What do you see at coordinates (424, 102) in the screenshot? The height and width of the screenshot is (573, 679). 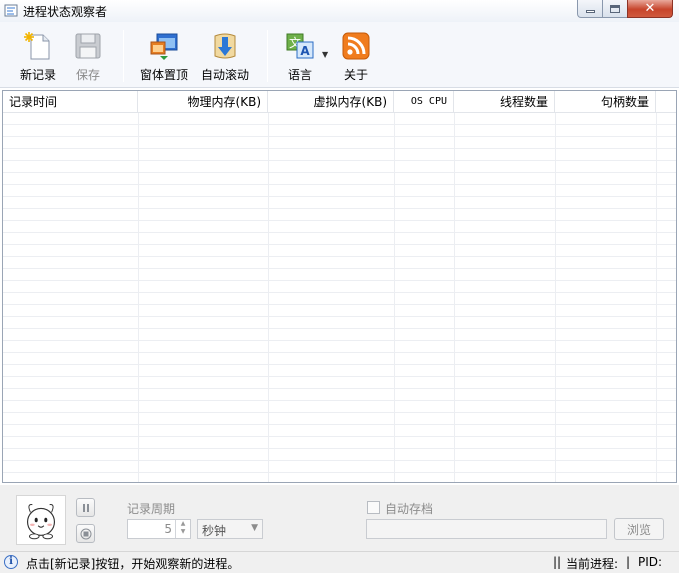 I see `column-header-os-cpu: OS CPU` at bounding box center [424, 102].